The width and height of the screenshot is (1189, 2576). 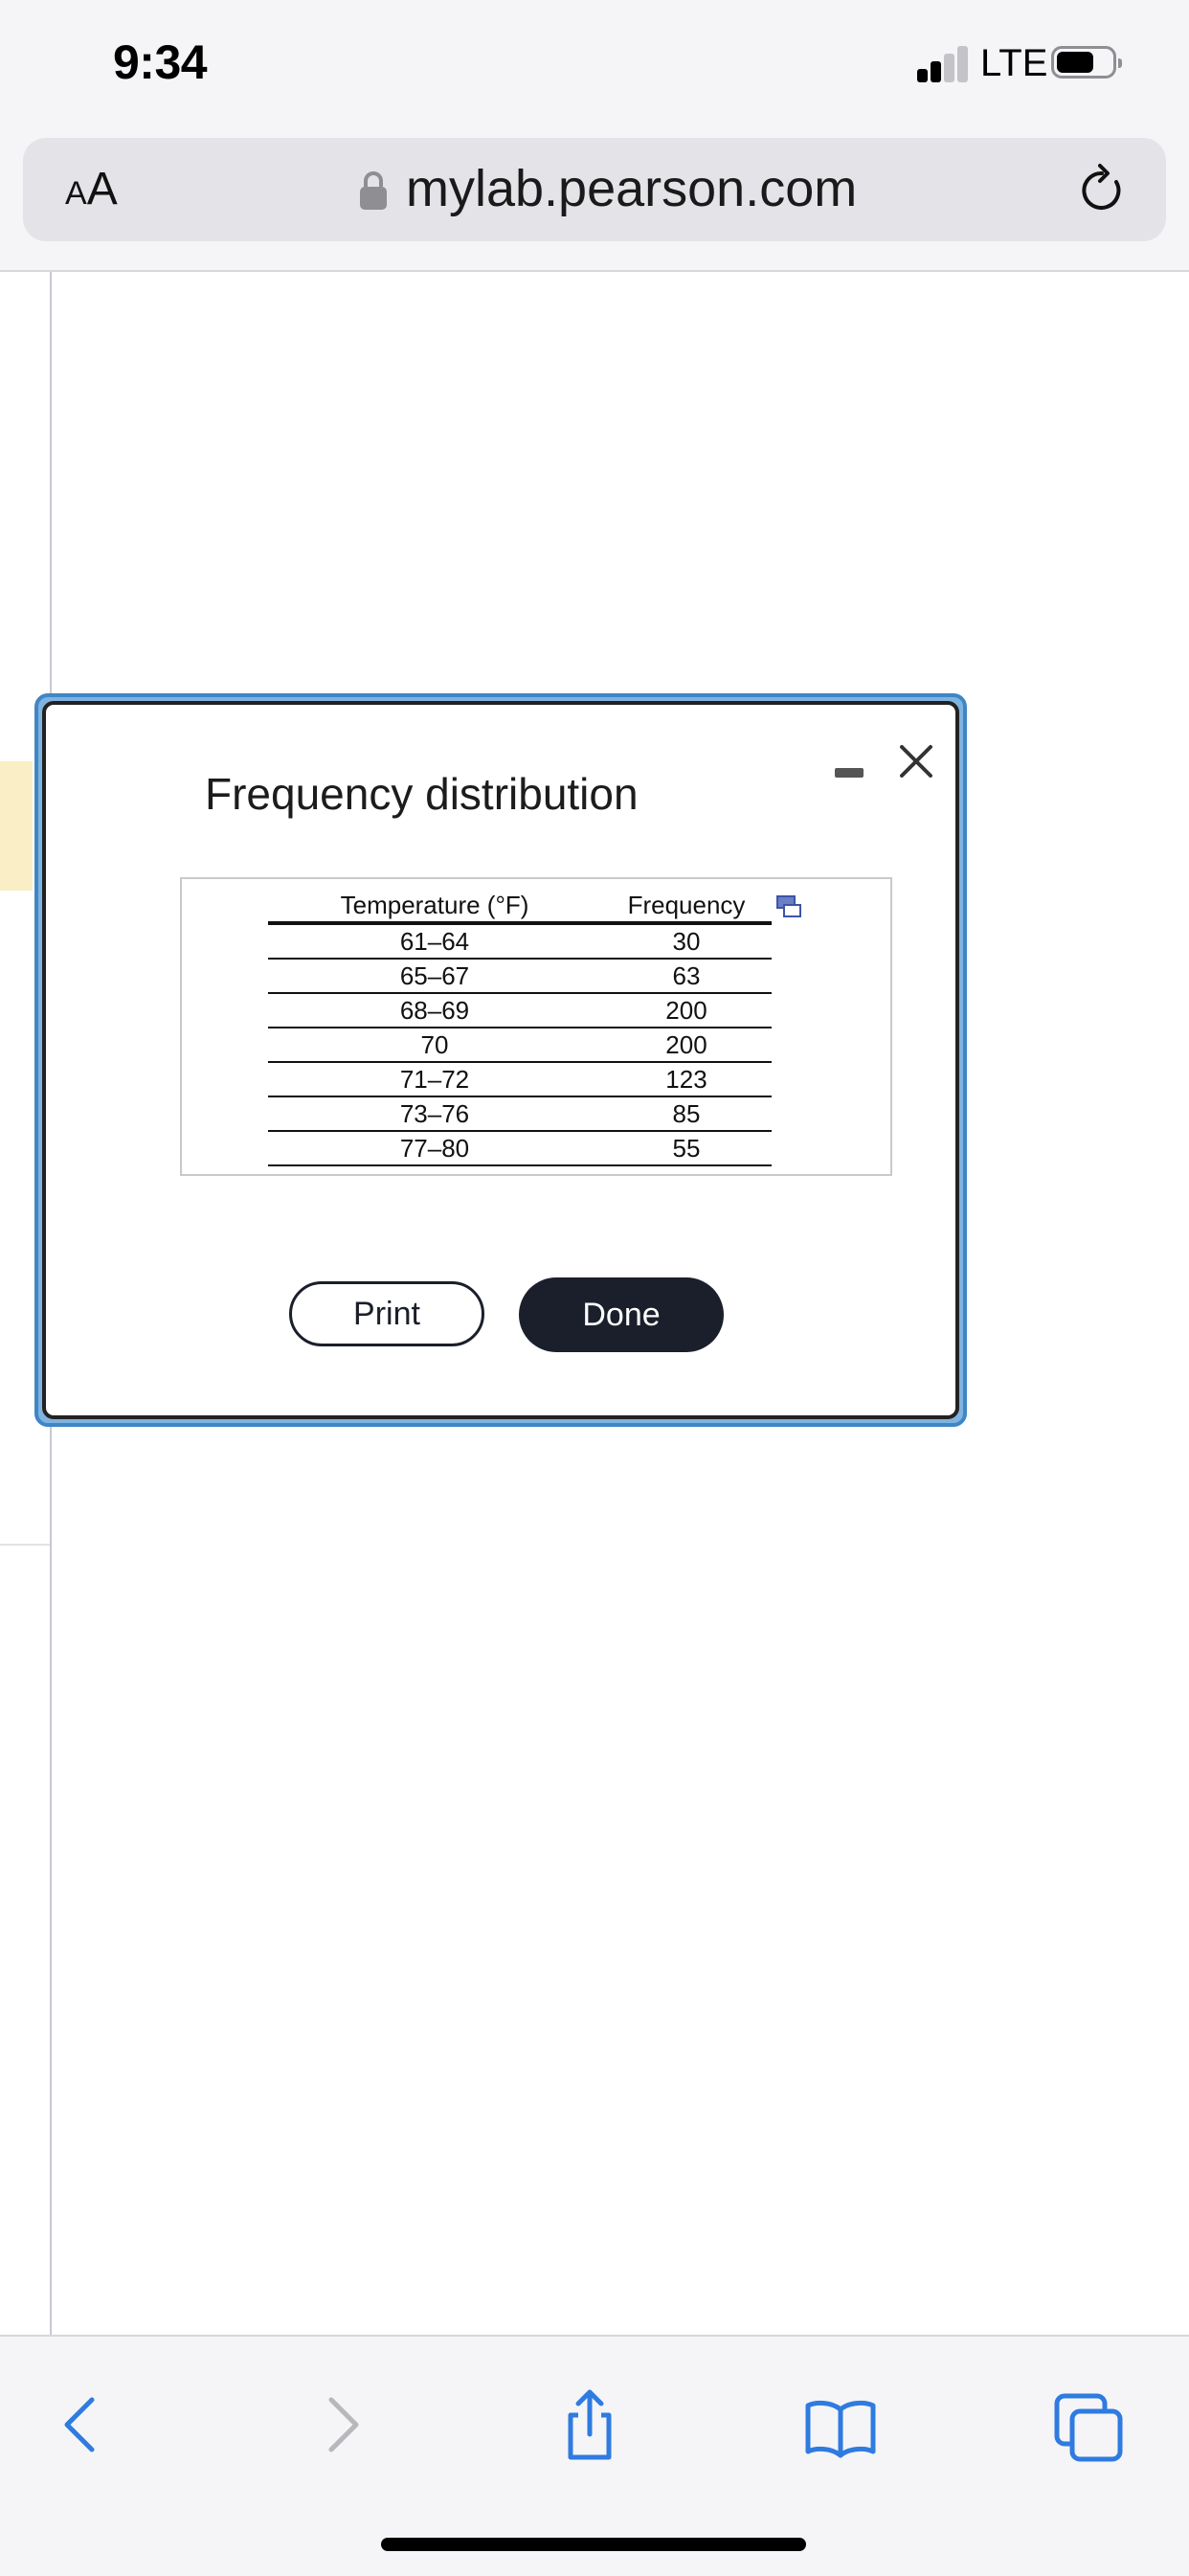 I want to click on print-button: Print, so click(x=386, y=1313).